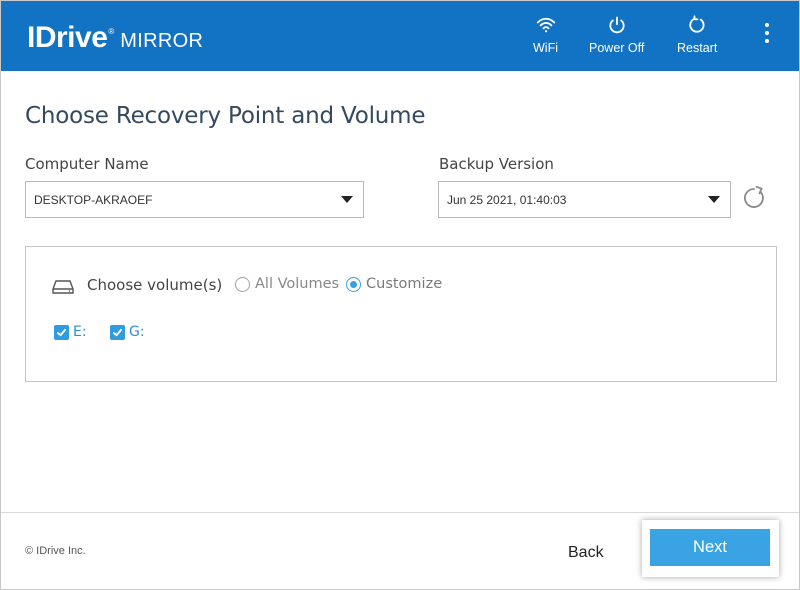 The image size is (800, 590). I want to click on drive-e-checkbox: E:, so click(70, 332).